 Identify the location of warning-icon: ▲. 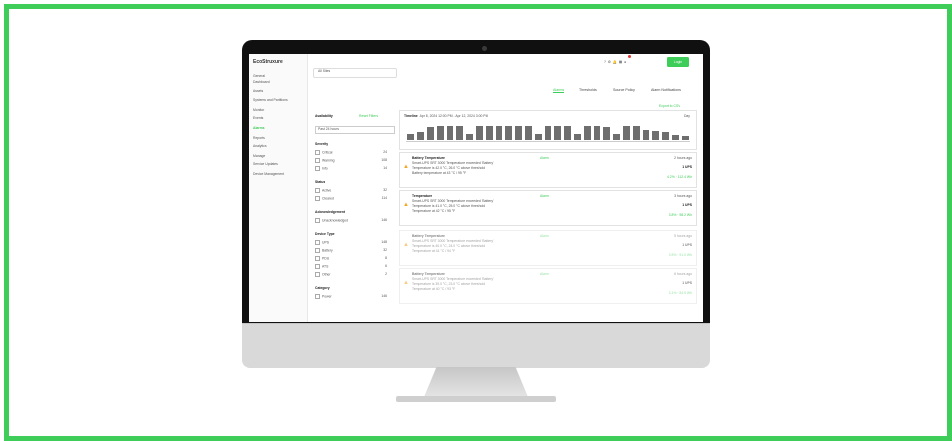
(406, 167).